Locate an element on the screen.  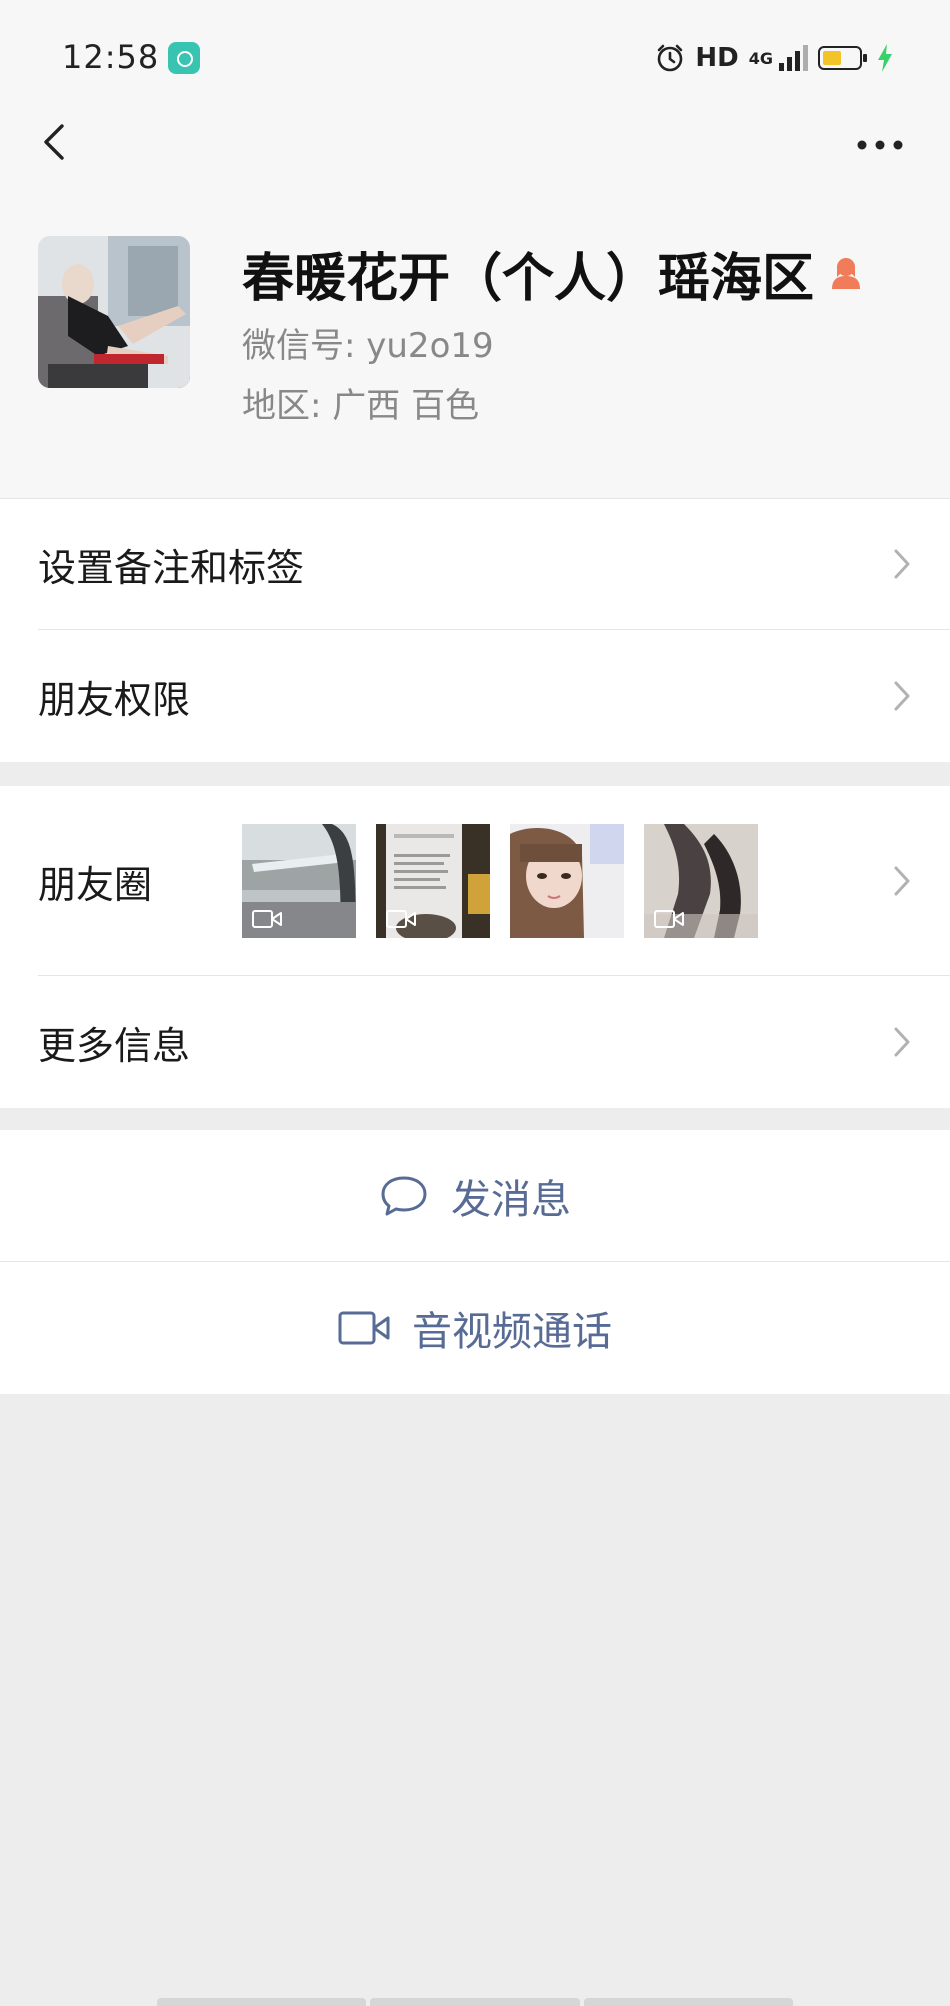
friend-permissions-item: 朋友权限 is located at coordinates (475, 696).